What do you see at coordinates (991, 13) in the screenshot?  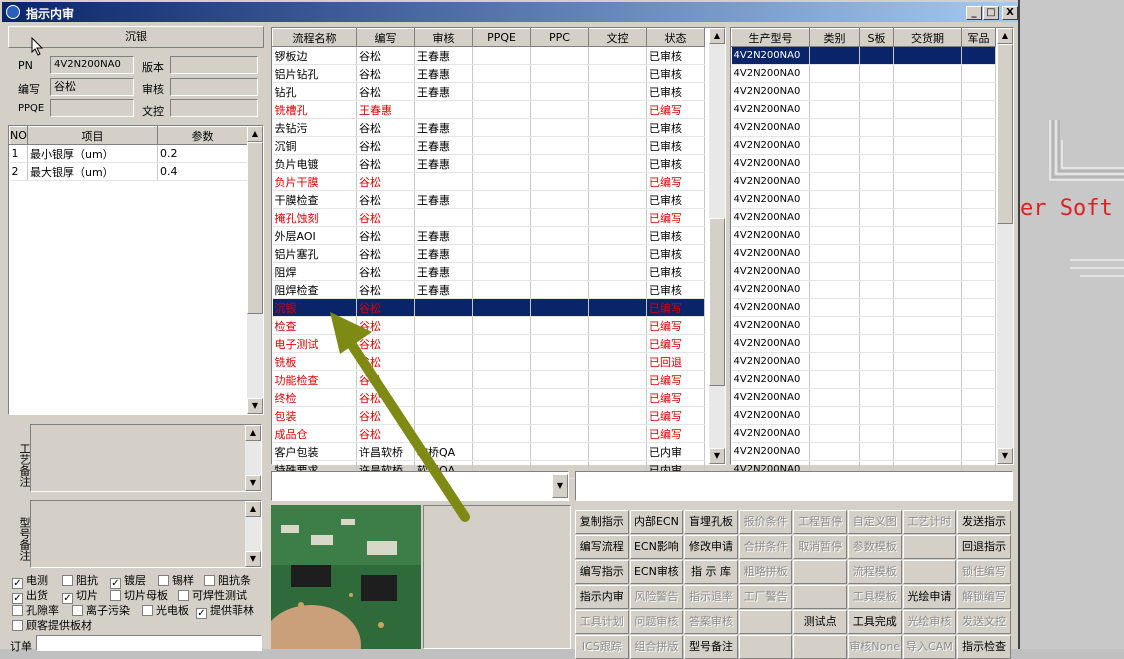 I see `maximize-button: □` at bounding box center [991, 13].